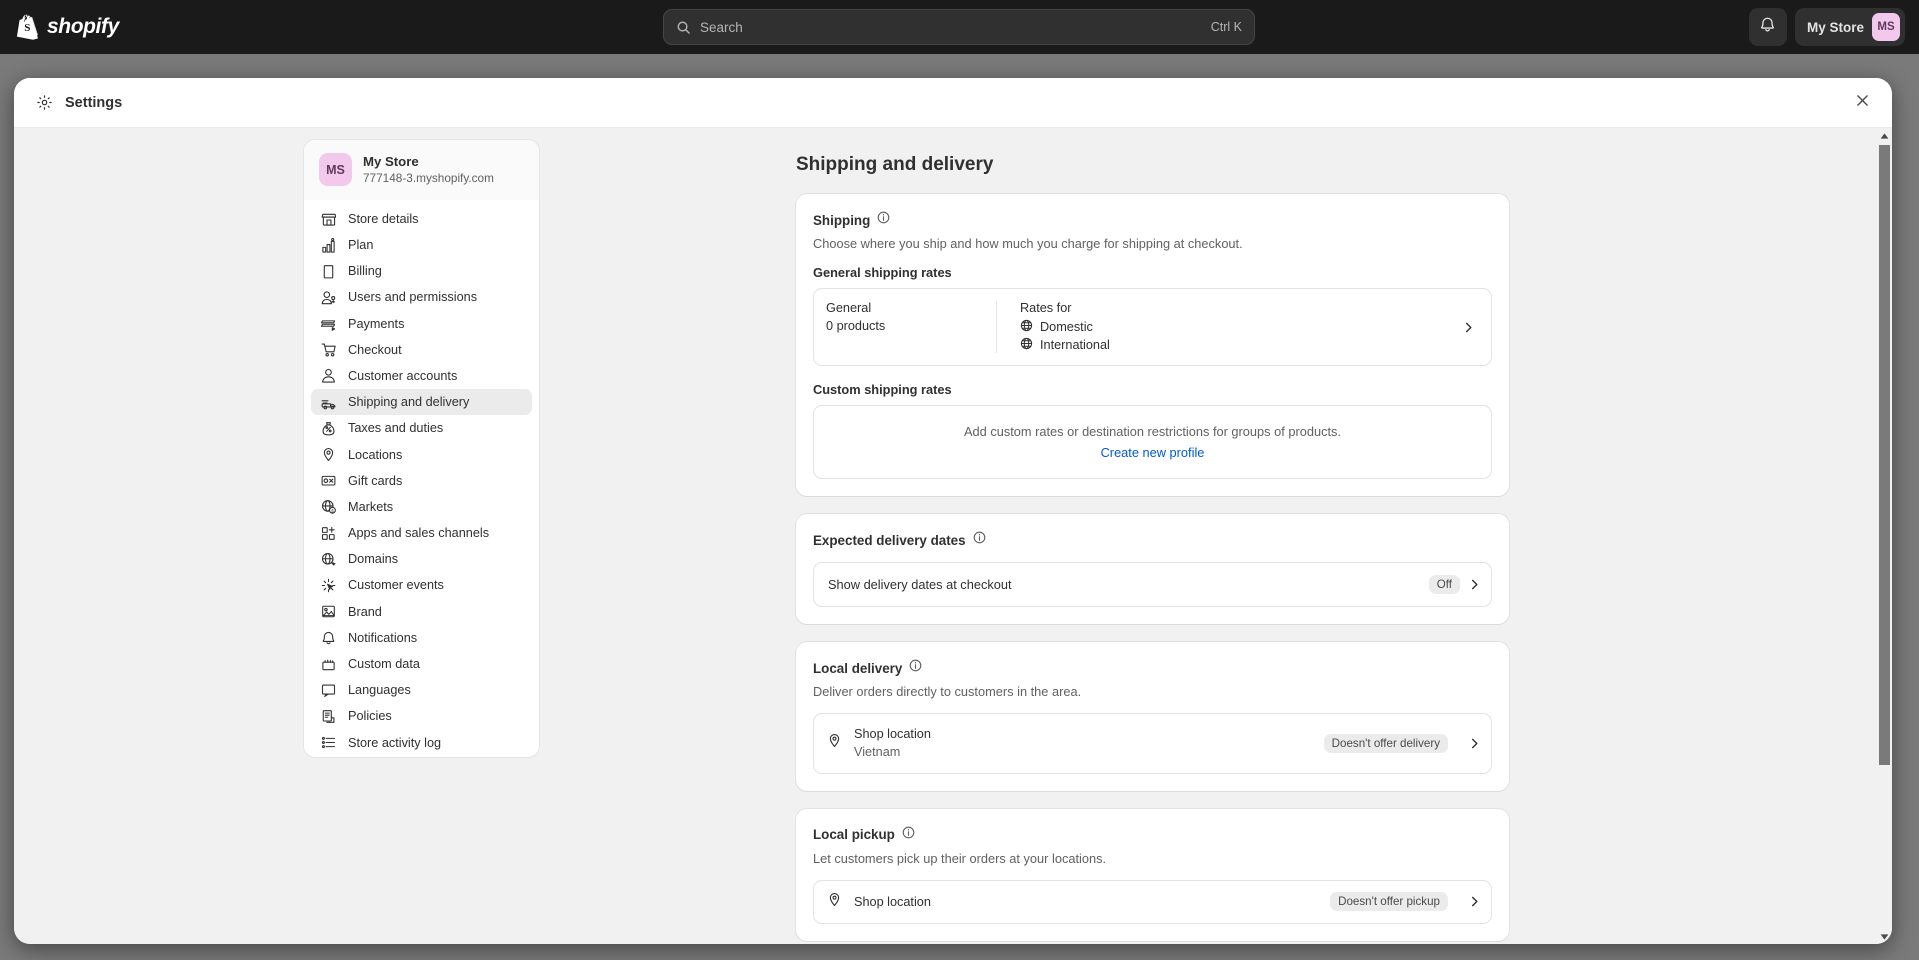 This screenshot has height=960, width=1919. I want to click on expected-delivery-box: Show delivery dates at checkout Off, so click(1152, 584).